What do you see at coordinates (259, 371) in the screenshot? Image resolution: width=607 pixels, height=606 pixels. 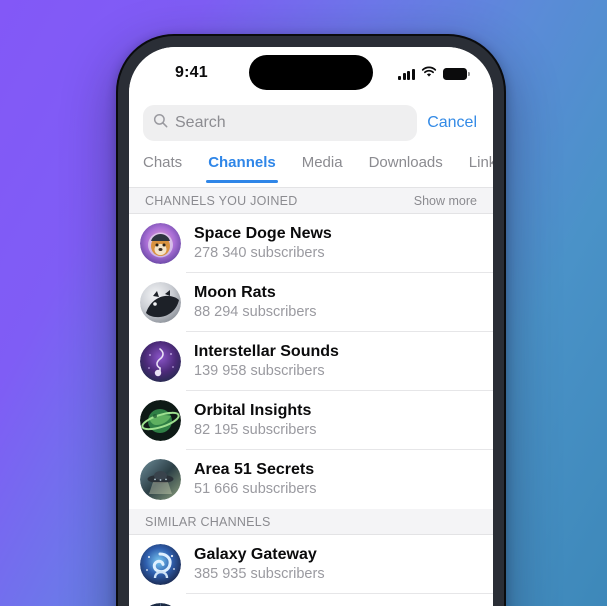 I see `subscriber-count: 139 958 subscribers` at bounding box center [259, 371].